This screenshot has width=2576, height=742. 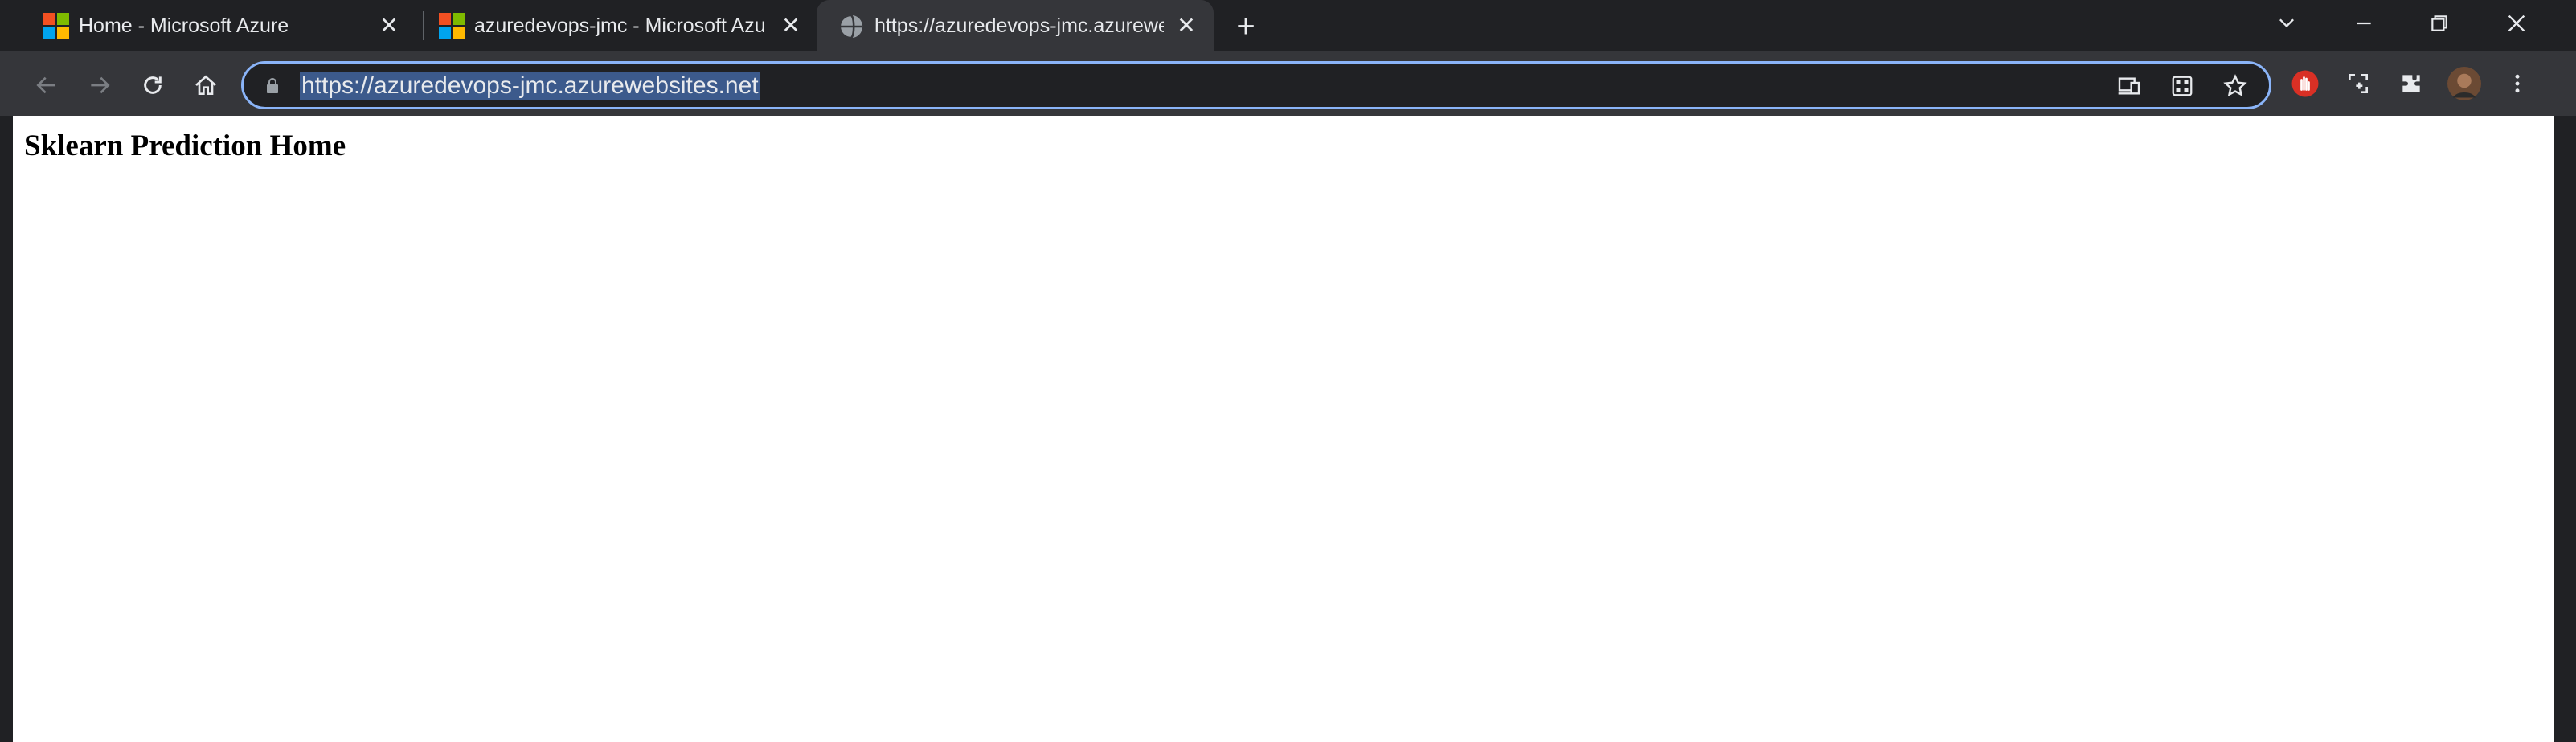 What do you see at coordinates (936, 95) in the screenshot?
I see `text-cursor-icon` at bounding box center [936, 95].